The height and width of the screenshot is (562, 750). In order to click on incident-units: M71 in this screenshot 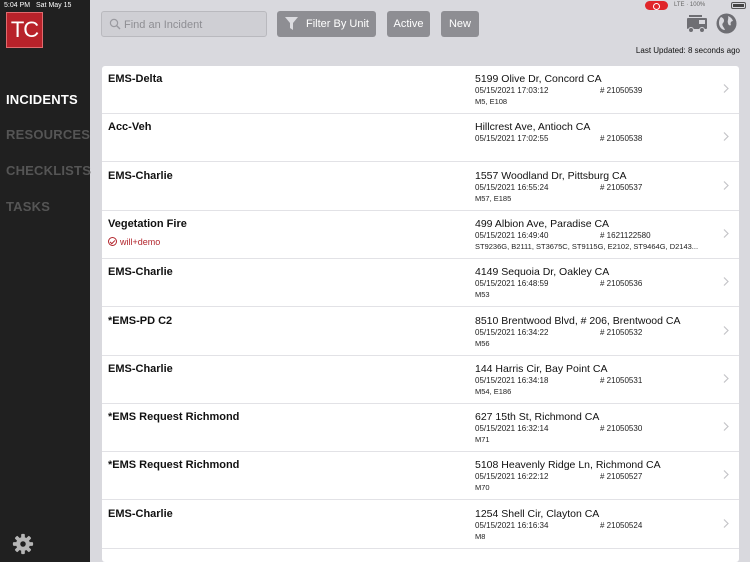, I will do `click(482, 440)`.